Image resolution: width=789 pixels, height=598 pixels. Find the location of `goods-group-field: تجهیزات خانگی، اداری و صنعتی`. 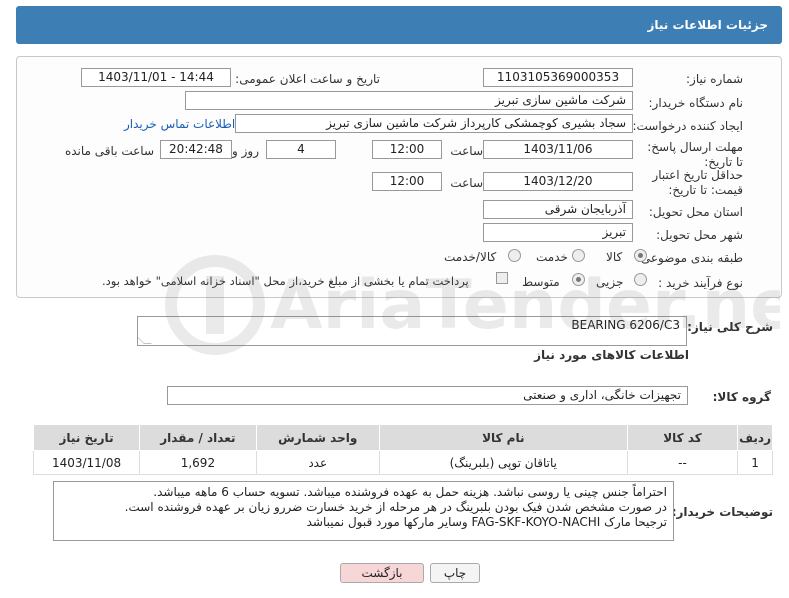

goods-group-field: تجهیزات خانگی، اداری و صنعتی is located at coordinates (427, 395).